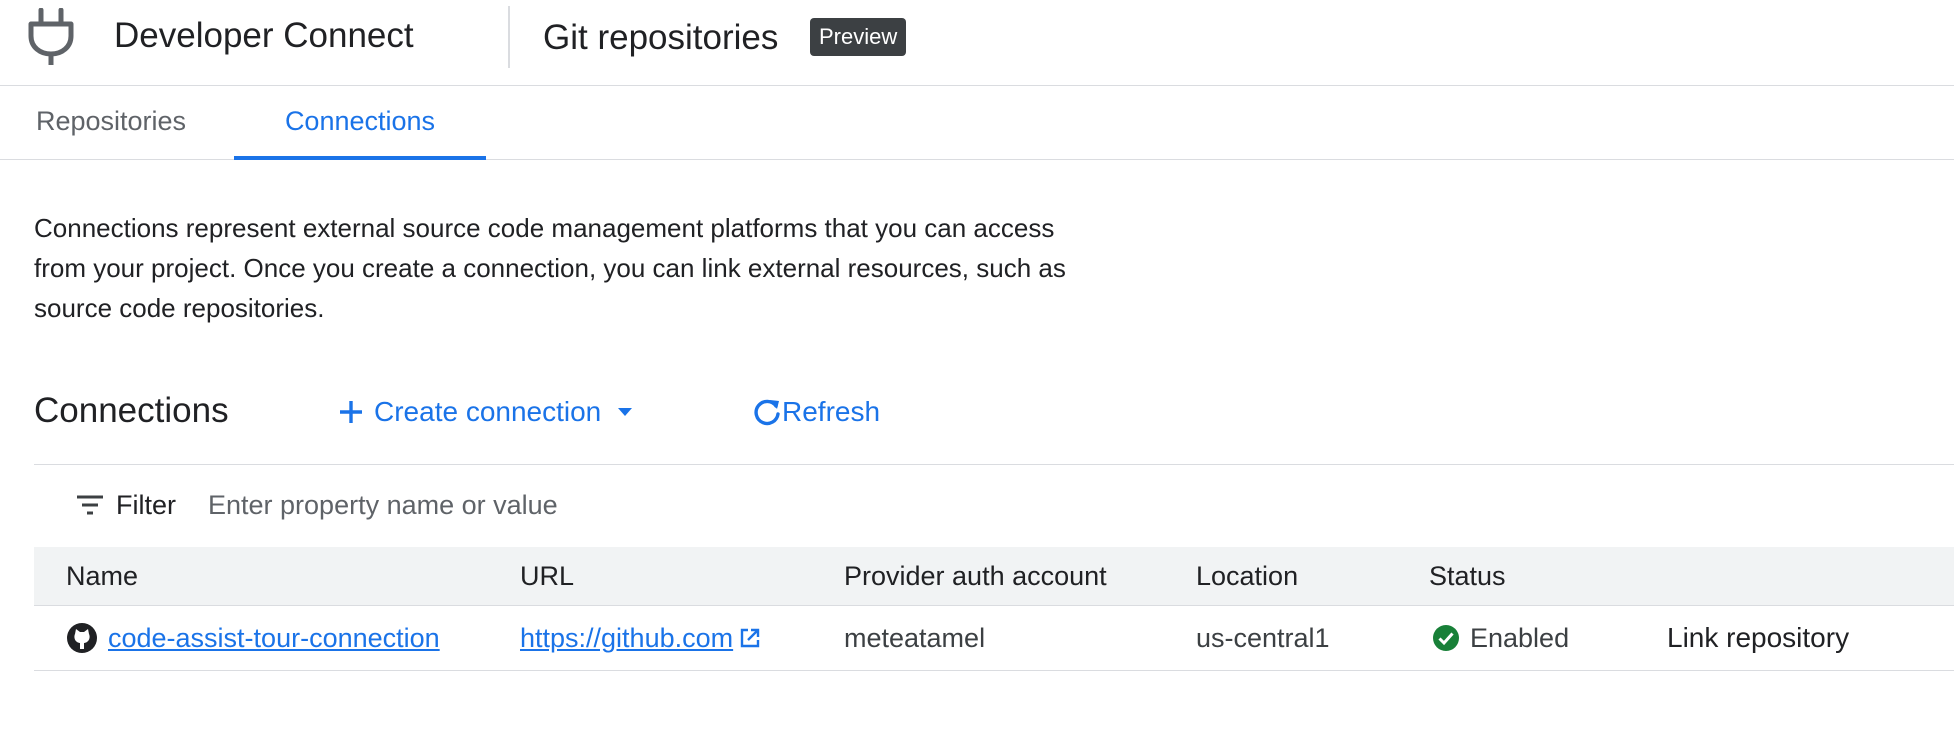 The height and width of the screenshot is (730, 1954). Describe the element at coordinates (975, 576) in the screenshot. I see `column-header-provider-auth-account: Provider auth account` at that location.